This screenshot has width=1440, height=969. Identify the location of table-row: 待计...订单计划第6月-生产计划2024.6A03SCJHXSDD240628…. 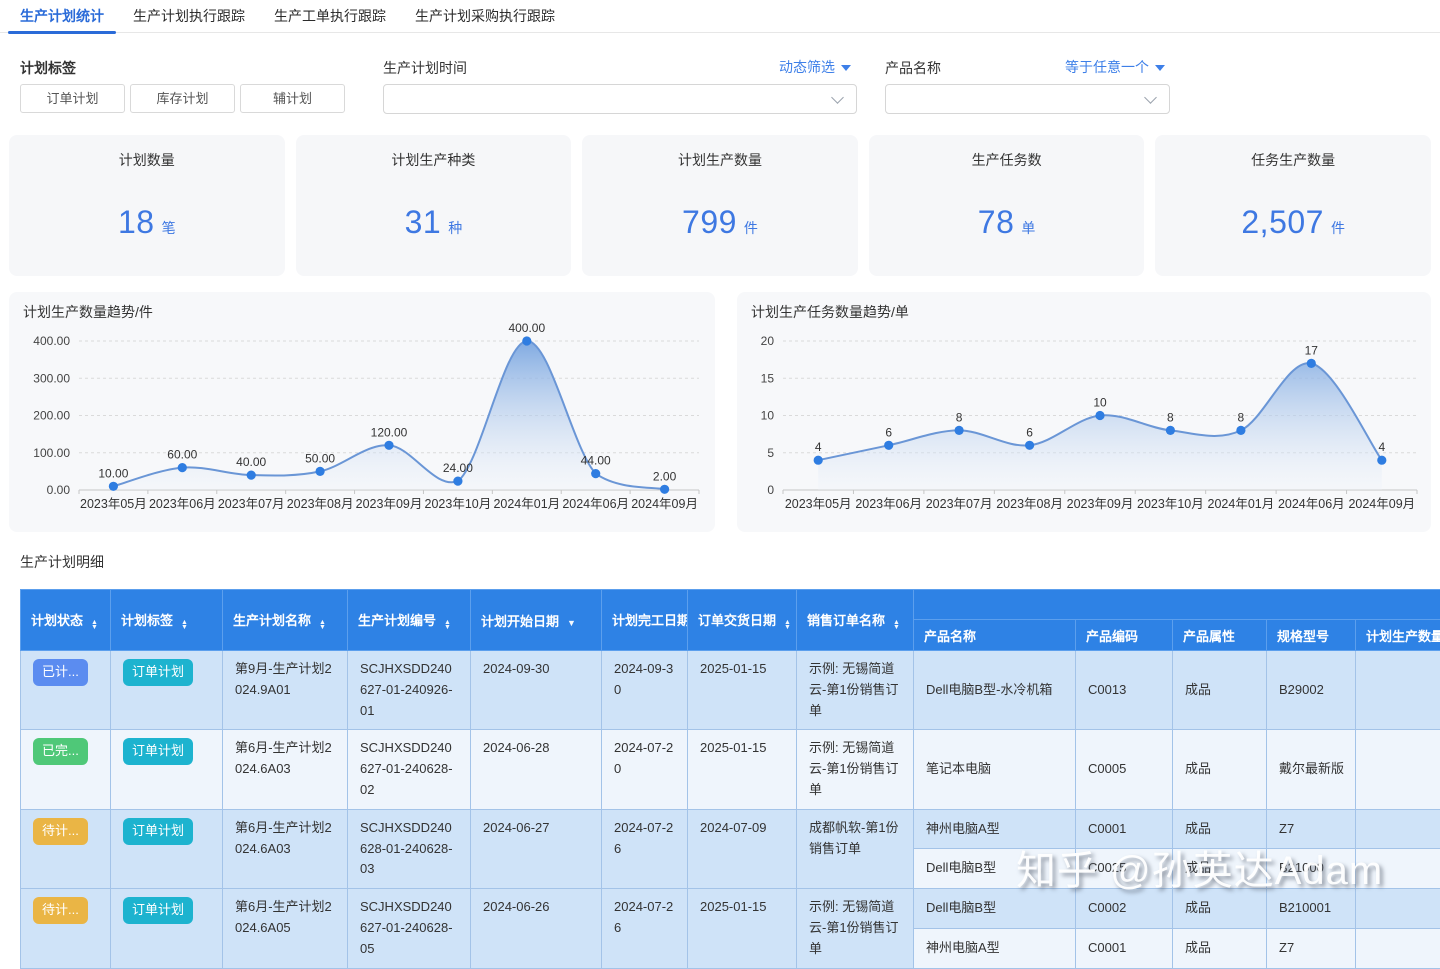
(730, 829).